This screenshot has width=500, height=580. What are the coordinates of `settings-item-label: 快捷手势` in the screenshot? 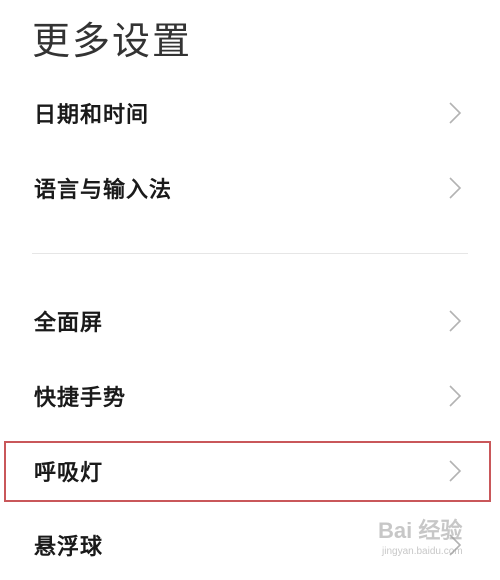 It's located at (80, 398).